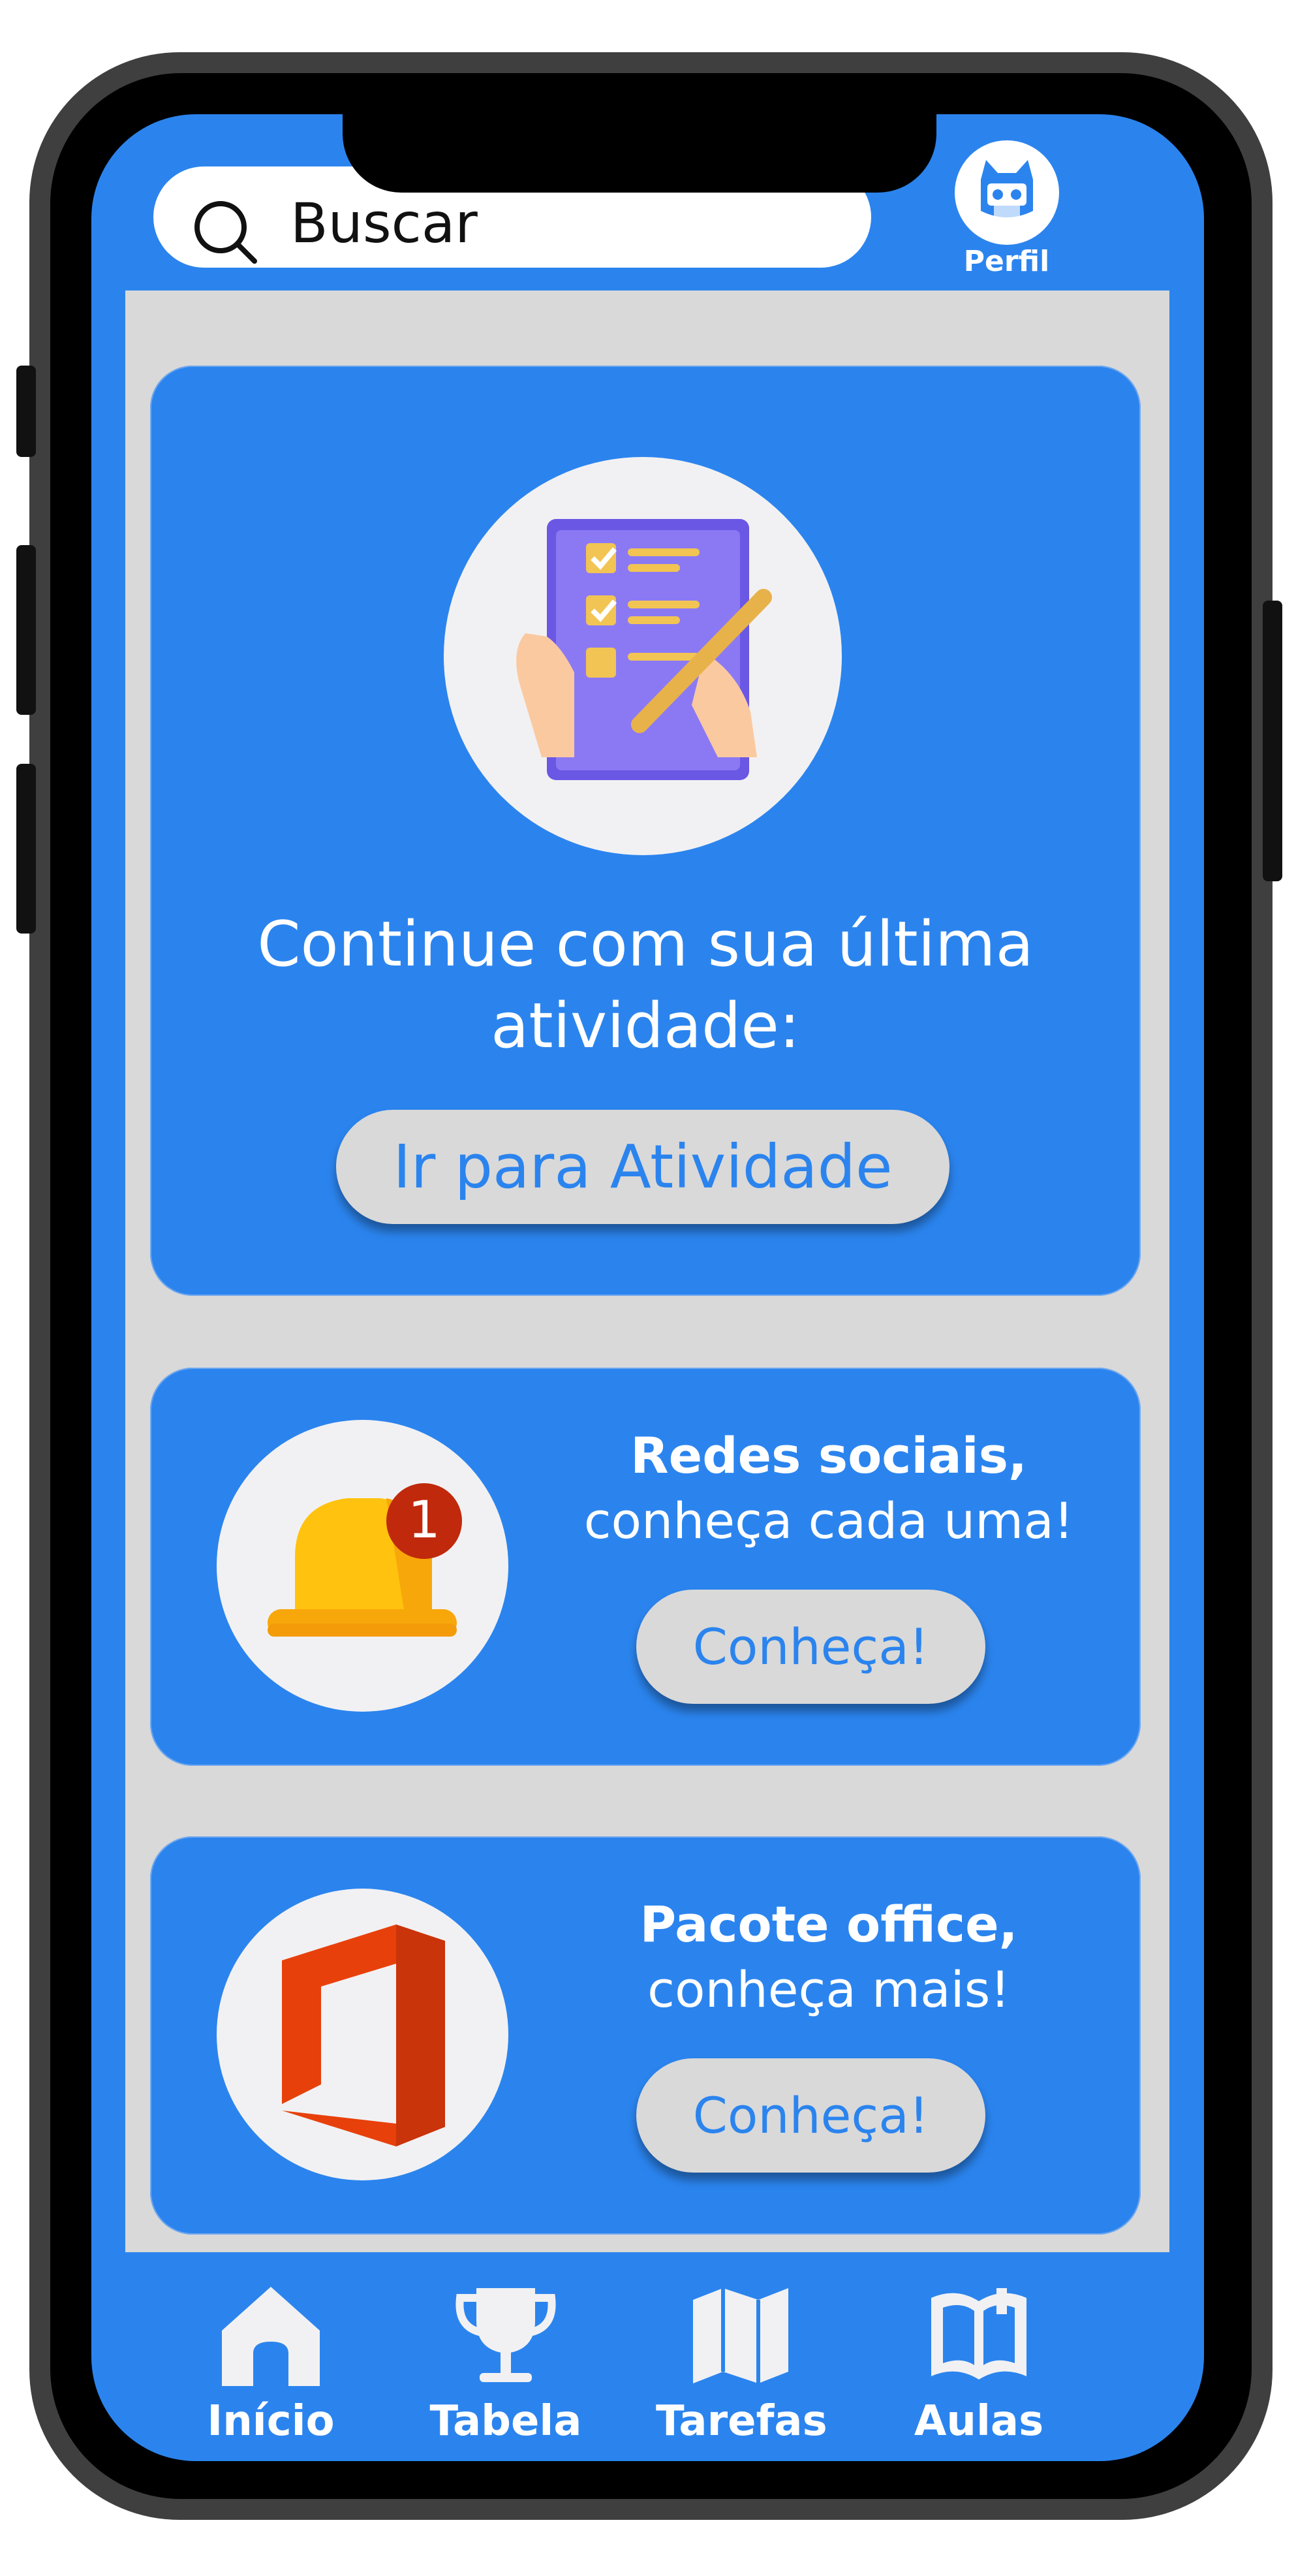  I want to click on phone-notch, so click(639, 153).